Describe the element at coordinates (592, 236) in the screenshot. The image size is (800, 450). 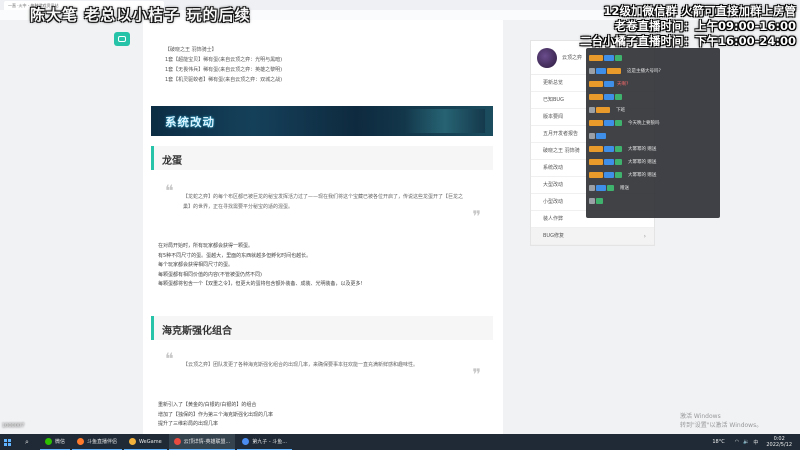
I see `toc-item: BUG修复 ›` at that location.